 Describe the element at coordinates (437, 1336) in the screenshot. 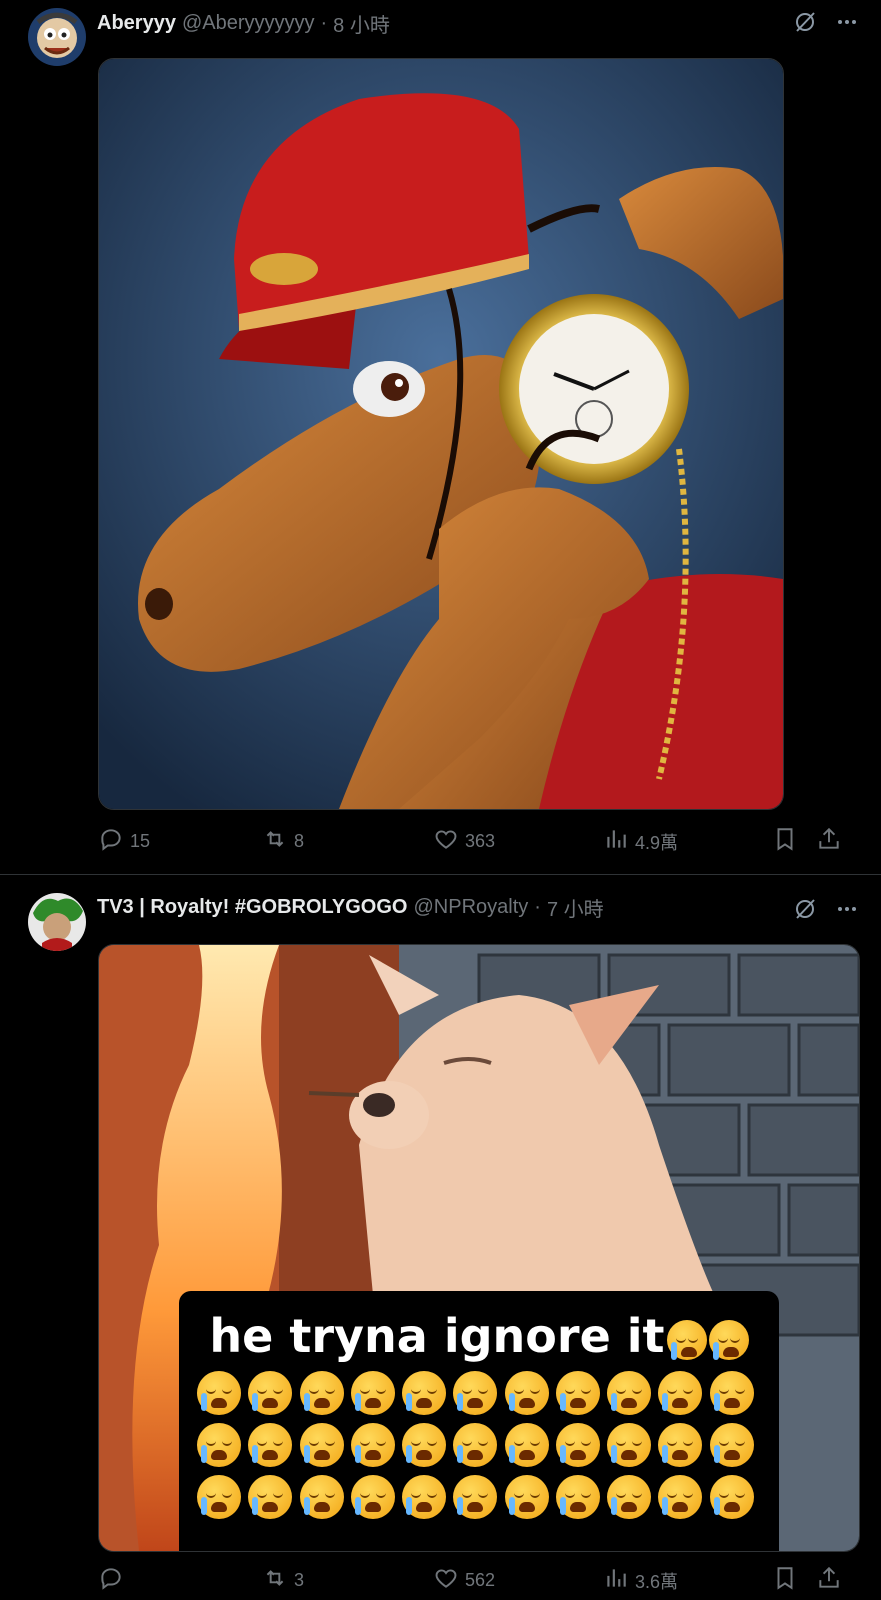

I see `caption-text: he tryna ignore it` at that location.